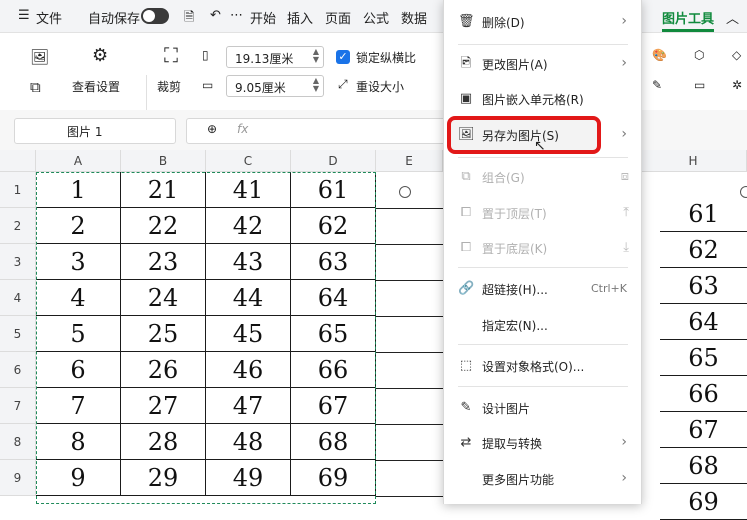  What do you see at coordinates (18, 226) in the screenshot?
I see `row-header-2: 2` at bounding box center [18, 226].